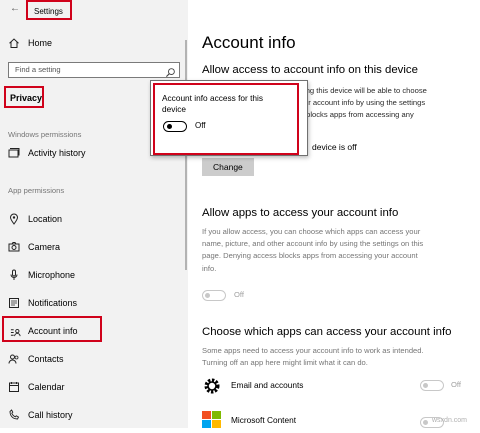 This screenshot has width=480, height=433. I want to click on settings-title-highlight: Settings, so click(49, 10).